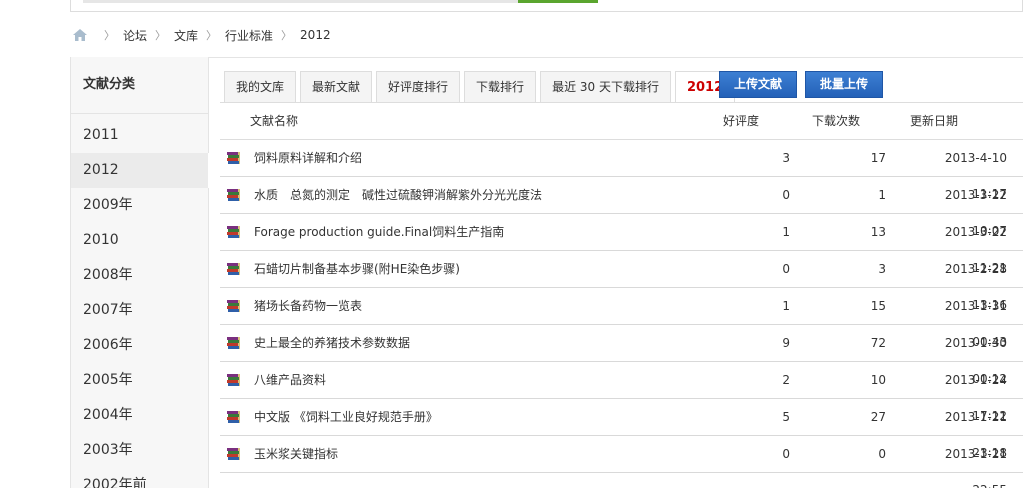 The height and width of the screenshot is (488, 1023). Describe the element at coordinates (139, 380) in the screenshot. I see `sidebar-item-2005: 2005年` at that location.